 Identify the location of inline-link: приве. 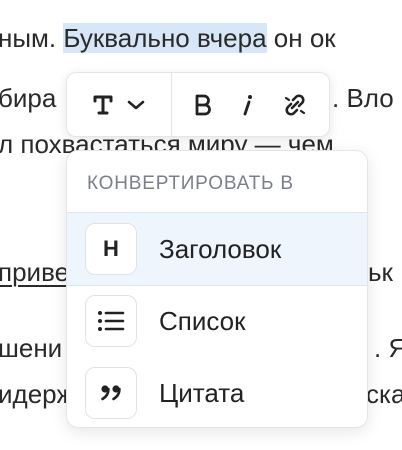
(34, 272).